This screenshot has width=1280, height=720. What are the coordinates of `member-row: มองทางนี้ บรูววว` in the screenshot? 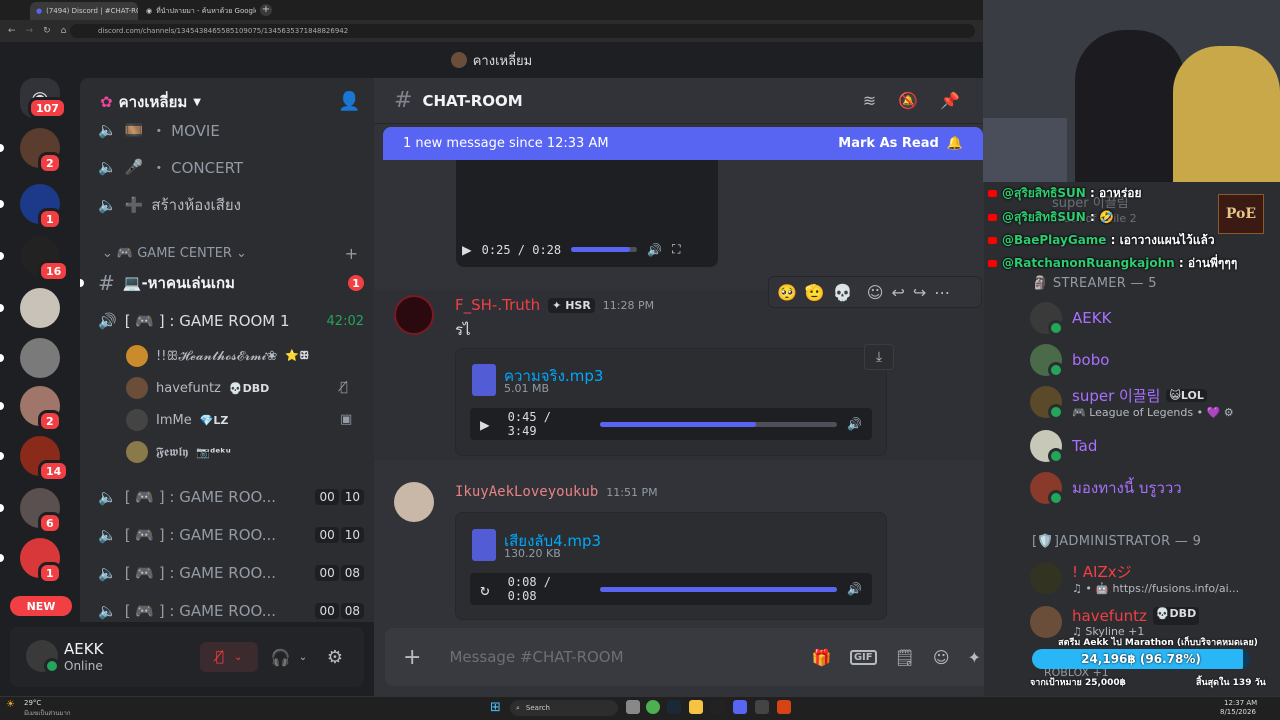 It's located at (1148, 488).